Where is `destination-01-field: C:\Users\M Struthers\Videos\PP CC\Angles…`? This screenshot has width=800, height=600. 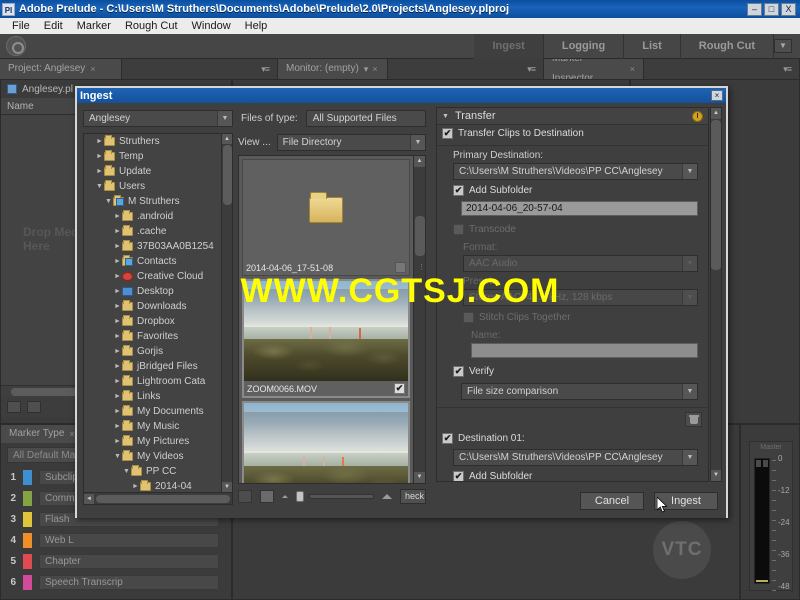 destination-01-field: C:\Users\M Struthers\Videos\PP CC\Angles… is located at coordinates (575, 457).